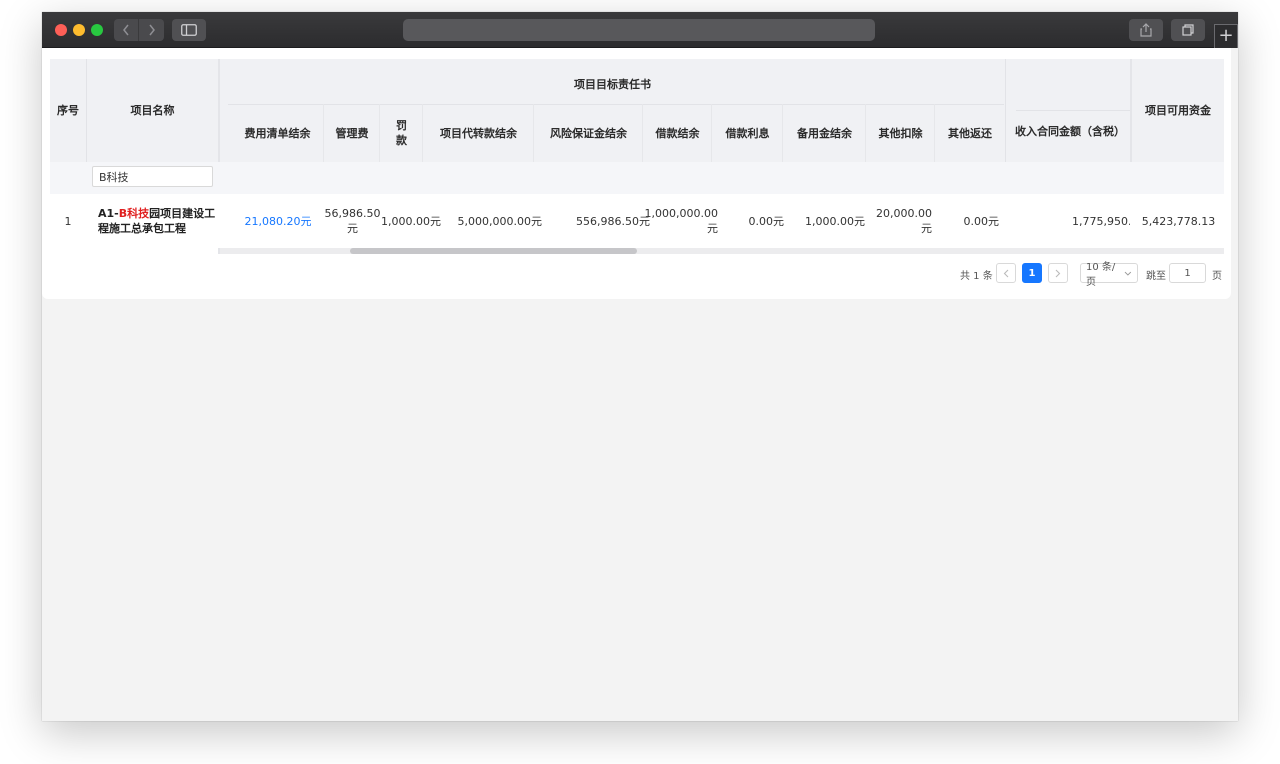 This screenshot has width=1280, height=764. Describe the element at coordinates (678, 133) in the screenshot. I see `header-loan-settle: 借款结余` at that location.